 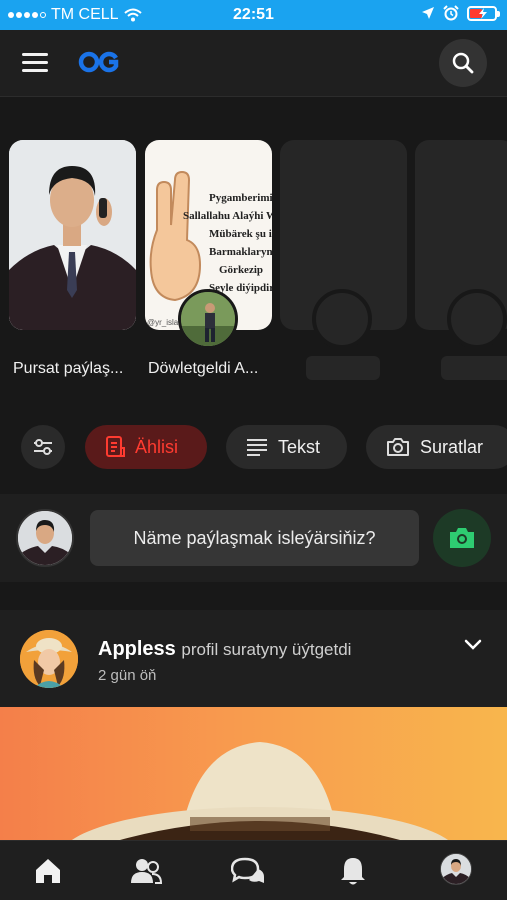 I want to click on home-icon, so click(x=48, y=871).